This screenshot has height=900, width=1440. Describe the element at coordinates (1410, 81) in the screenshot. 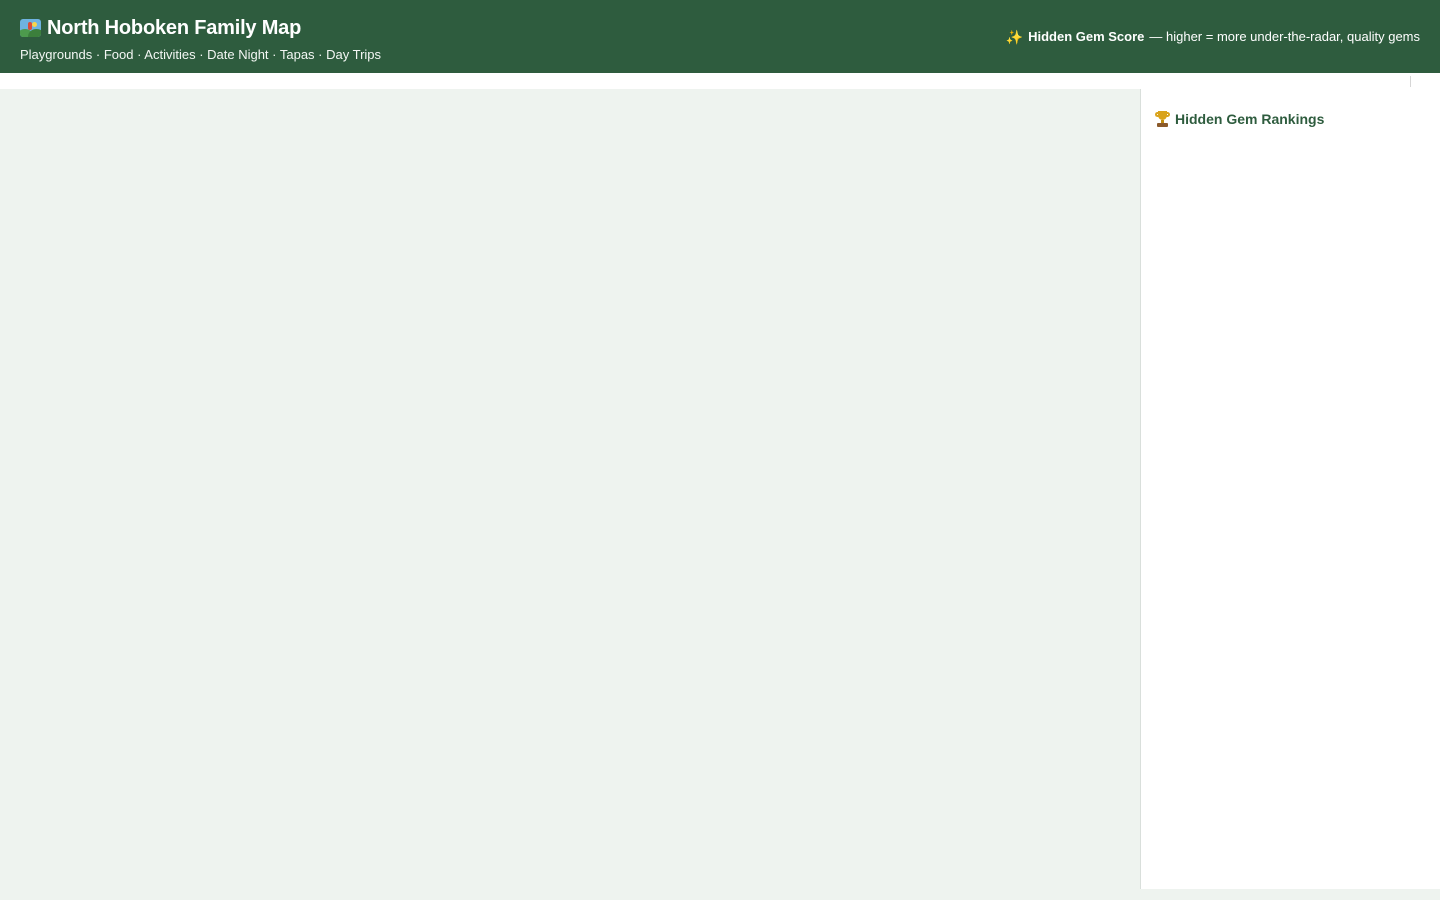

I see `toolbar-divider` at that location.